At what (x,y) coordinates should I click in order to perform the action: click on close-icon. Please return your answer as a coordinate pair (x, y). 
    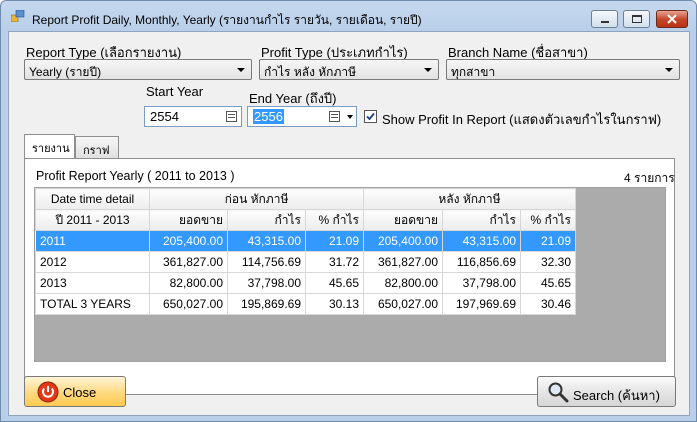
    Looking at the image, I should click on (672, 19).